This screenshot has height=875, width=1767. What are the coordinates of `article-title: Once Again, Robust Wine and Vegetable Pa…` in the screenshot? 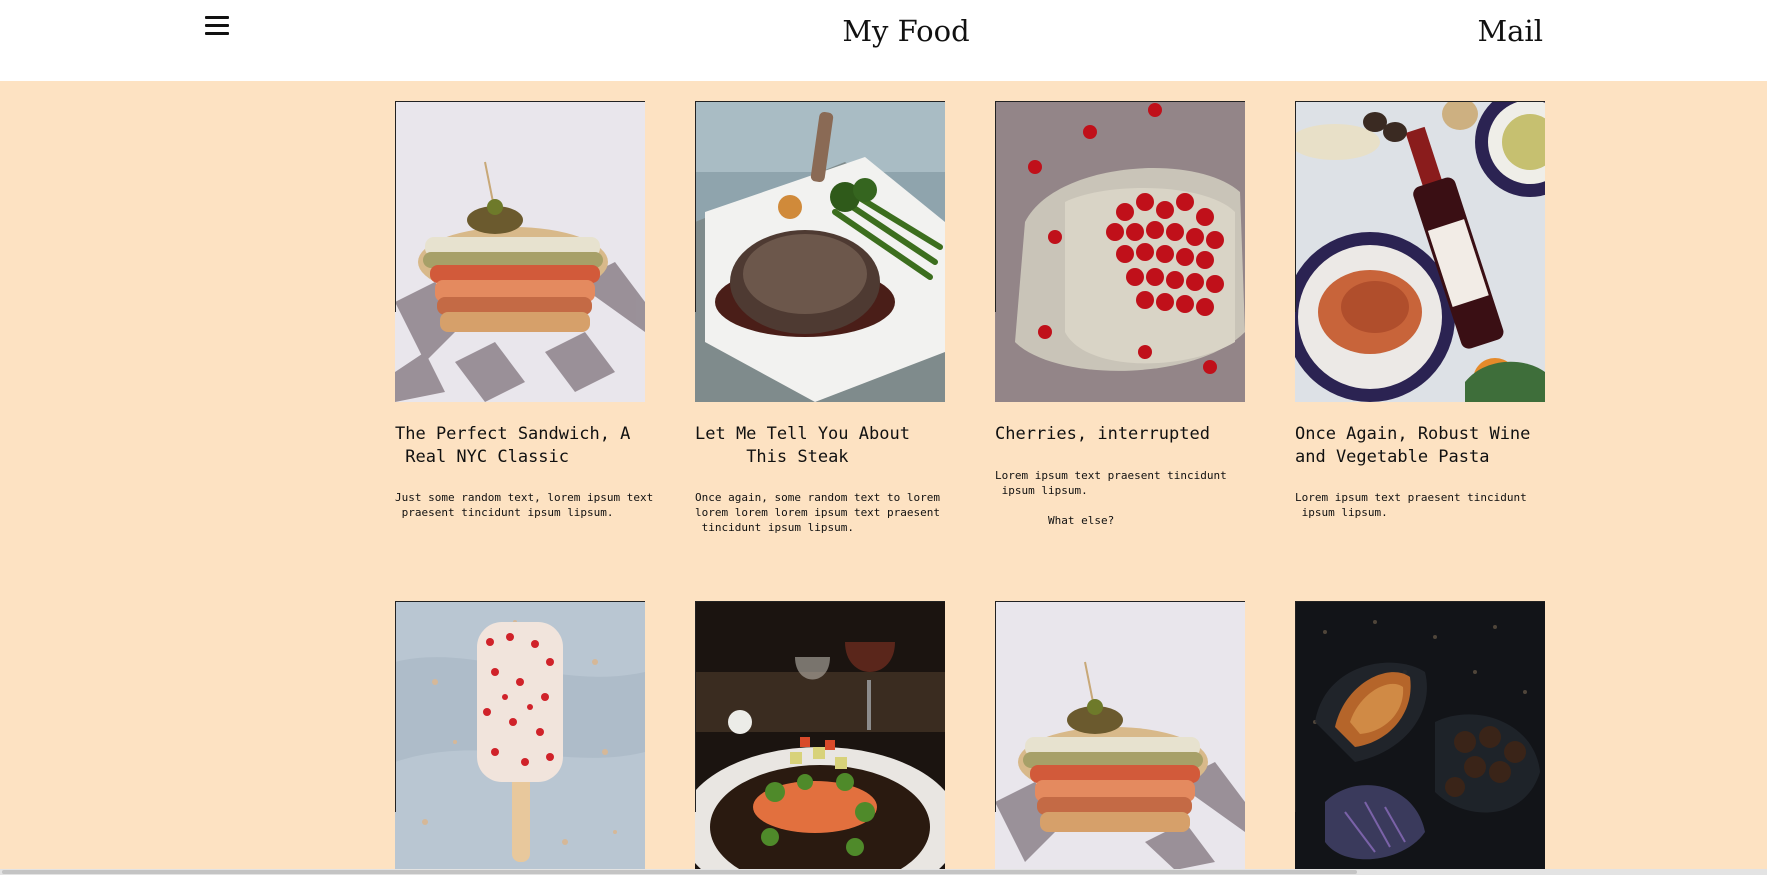 It's located at (1440, 446).